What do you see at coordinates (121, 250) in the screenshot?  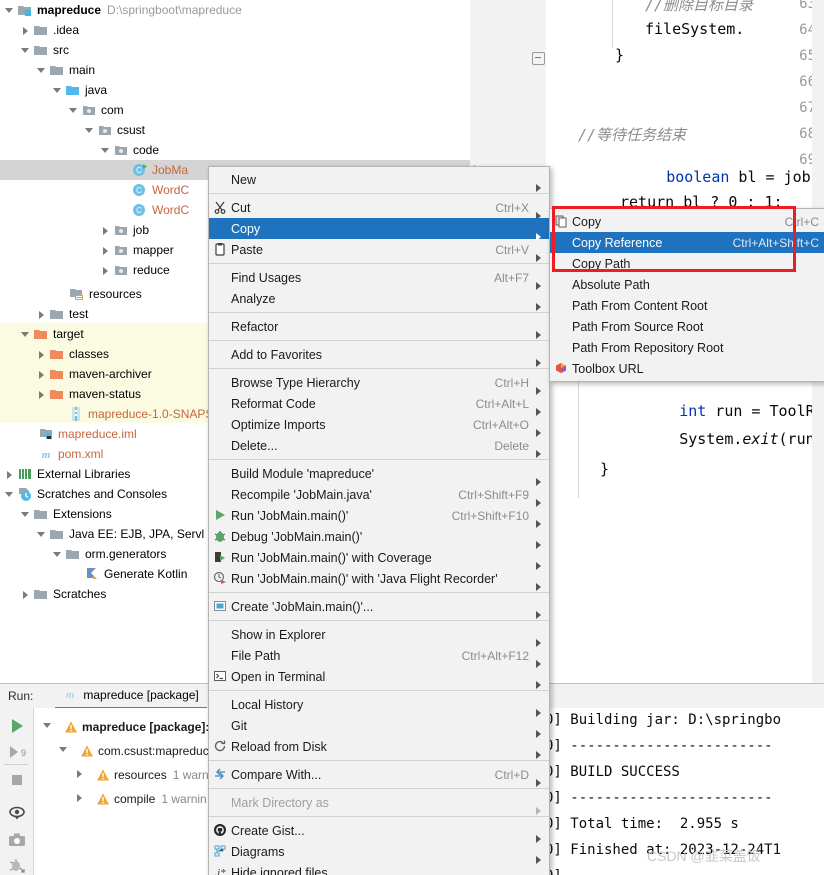 I see `package-icon` at bounding box center [121, 250].